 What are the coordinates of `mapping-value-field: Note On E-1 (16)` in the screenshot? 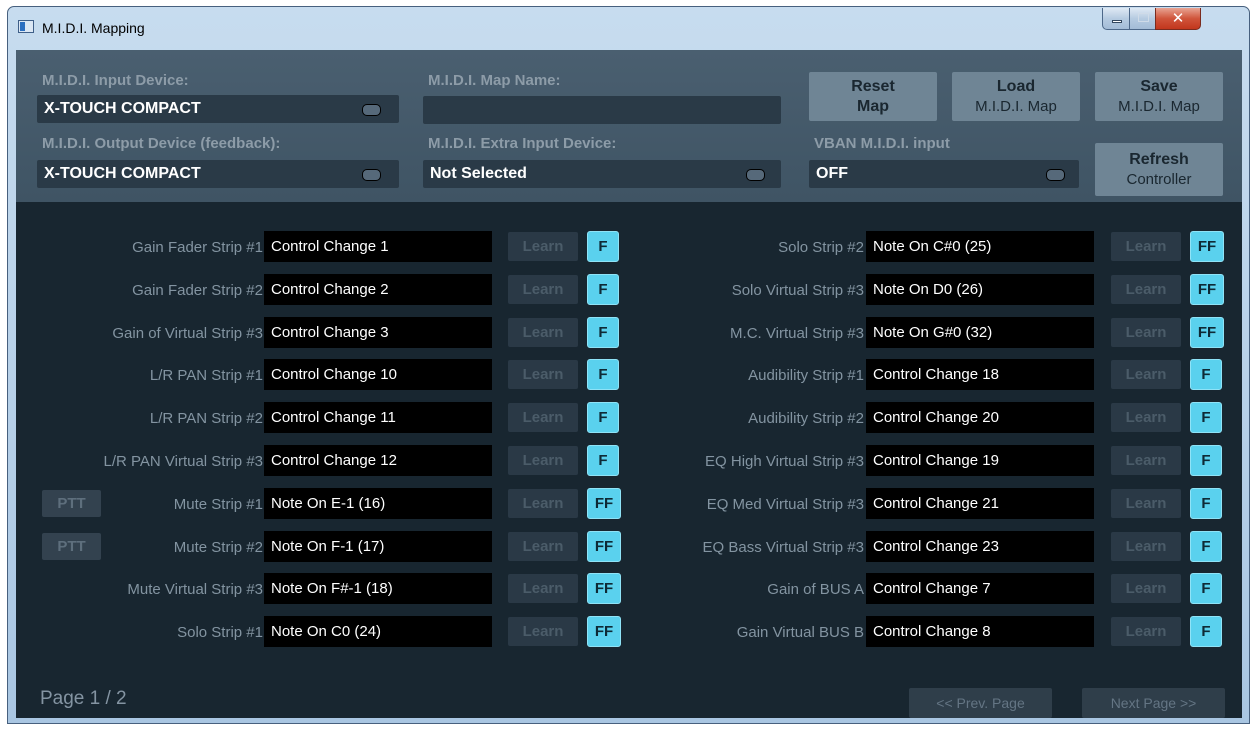 It's located at (378, 503).